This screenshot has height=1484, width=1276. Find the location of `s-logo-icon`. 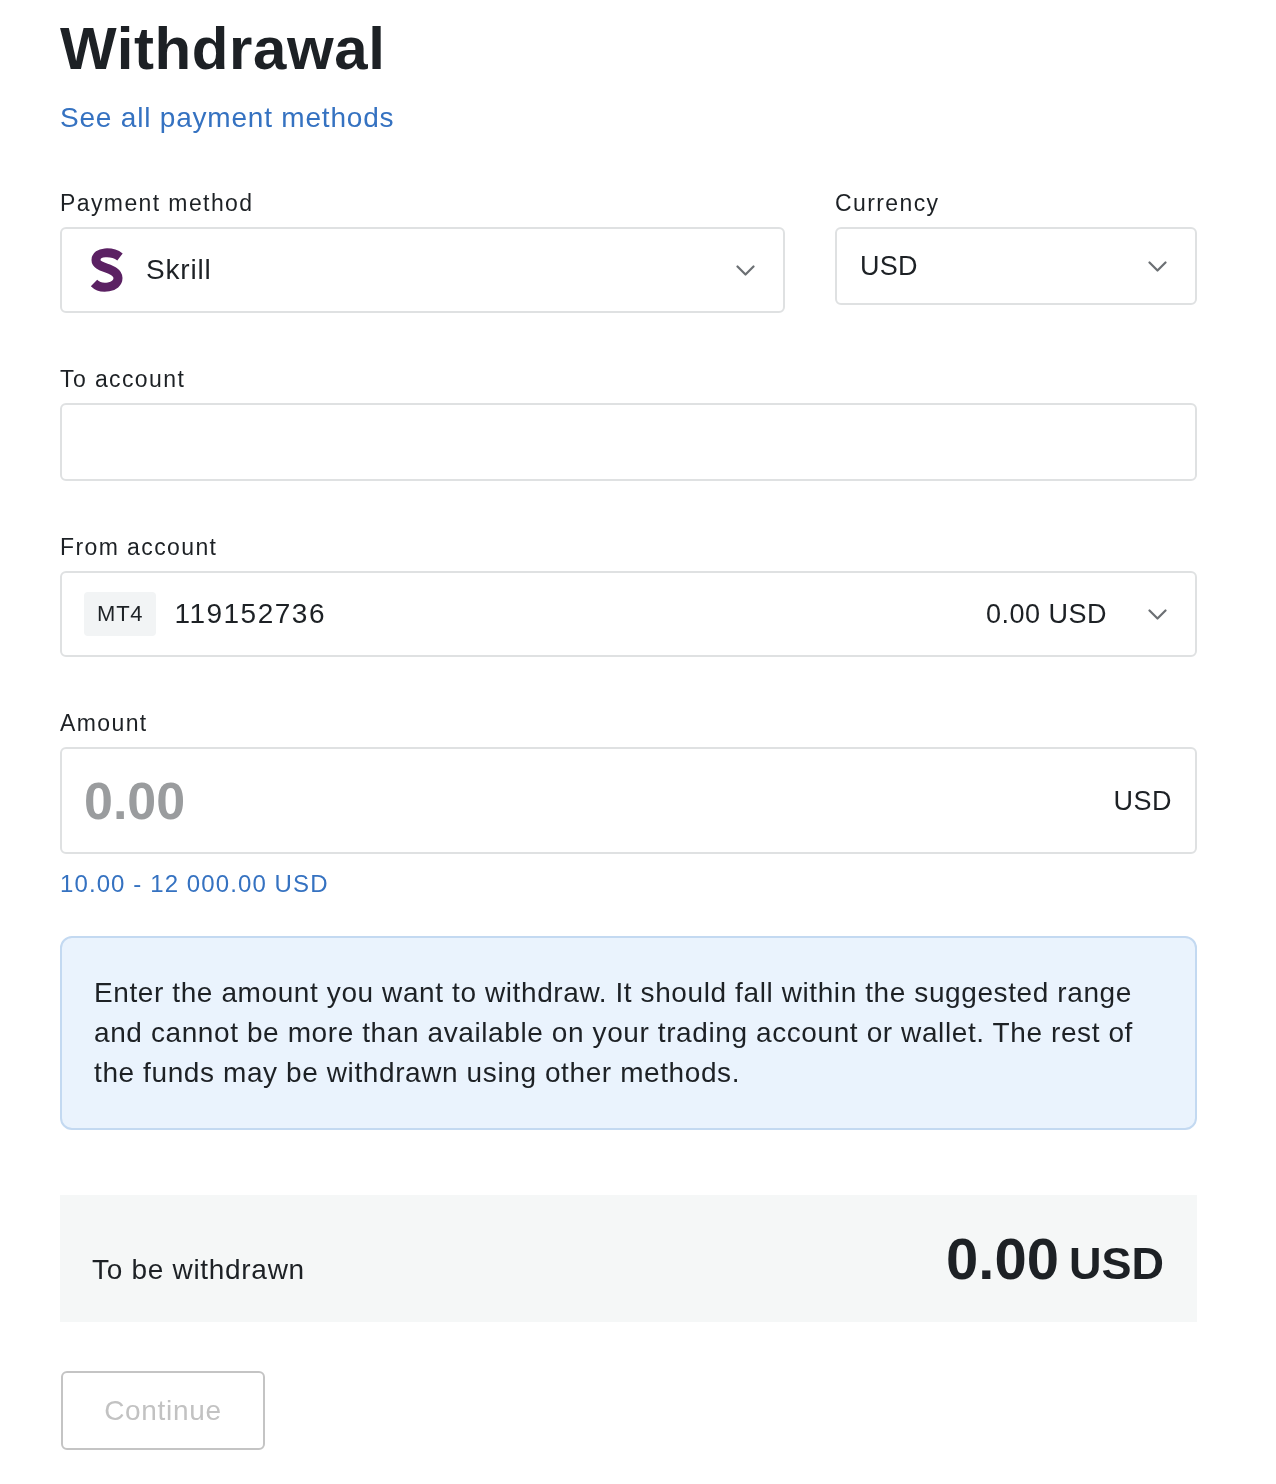

s-logo-icon is located at coordinates (107, 270).